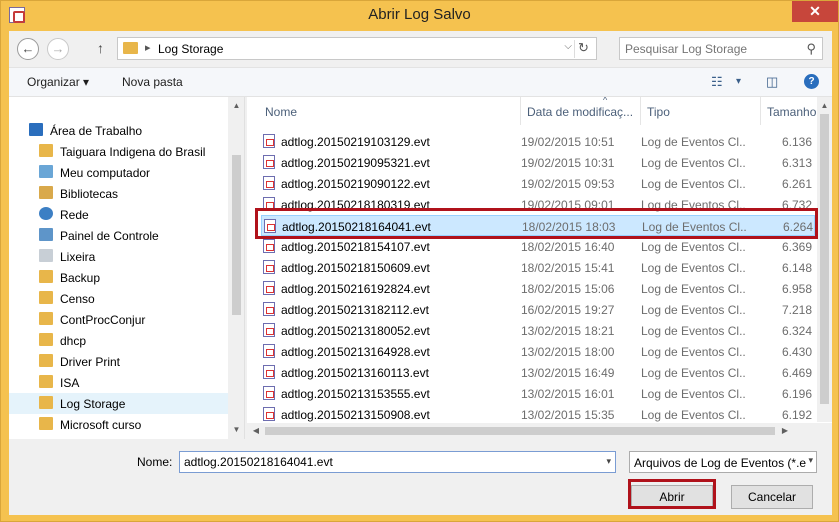  What do you see at coordinates (568, 46) in the screenshot?
I see `address-dropdown-icon: ⌵` at bounding box center [568, 46].